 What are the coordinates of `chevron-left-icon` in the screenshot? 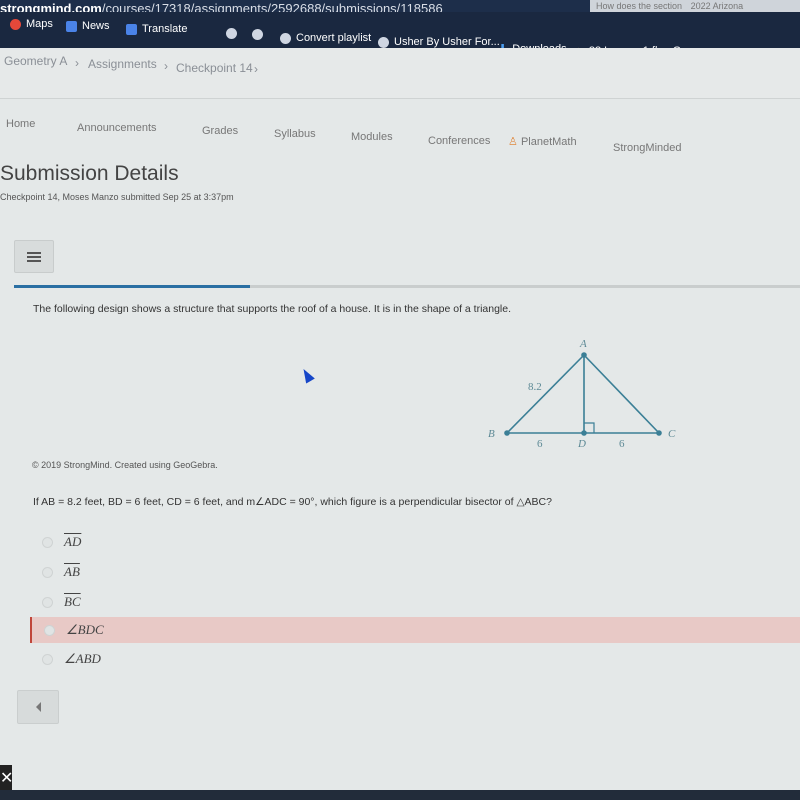 It's located at (38, 707).